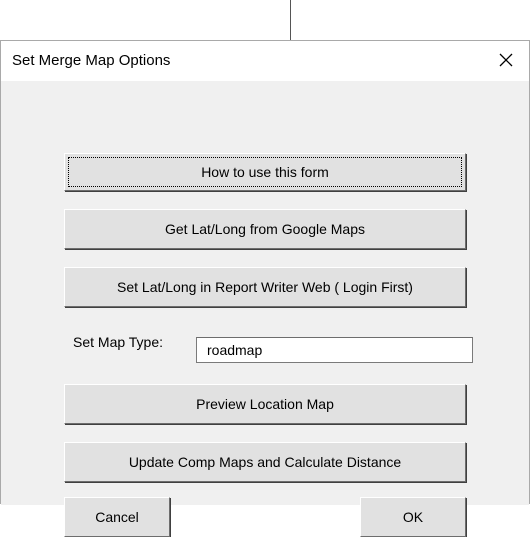  What do you see at coordinates (235, 350) in the screenshot?
I see `map-type-value: roadmap` at bounding box center [235, 350].